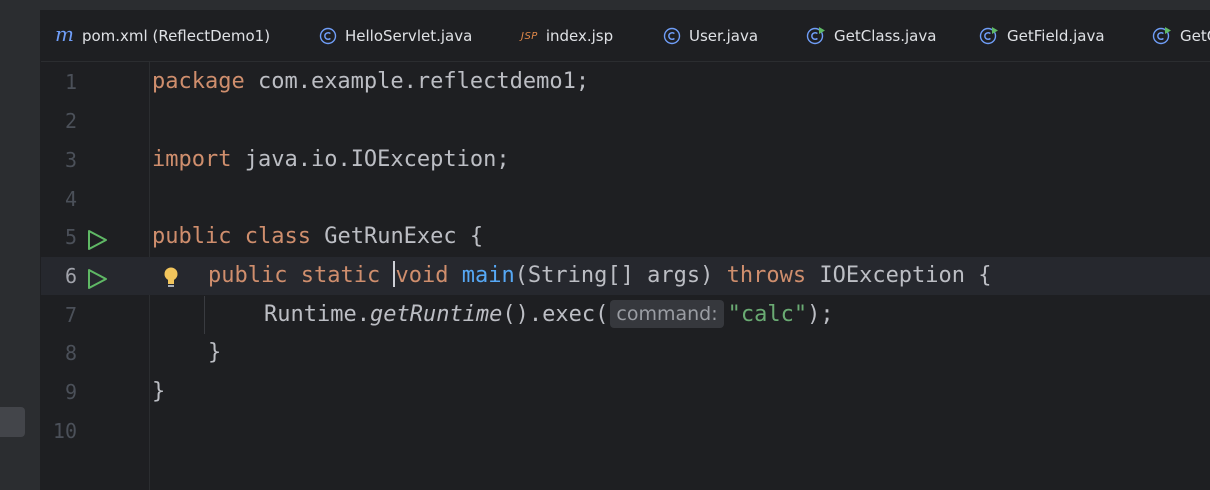 This screenshot has width=1210, height=490. I want to click on tab-label: User.java, so click(724, 36).